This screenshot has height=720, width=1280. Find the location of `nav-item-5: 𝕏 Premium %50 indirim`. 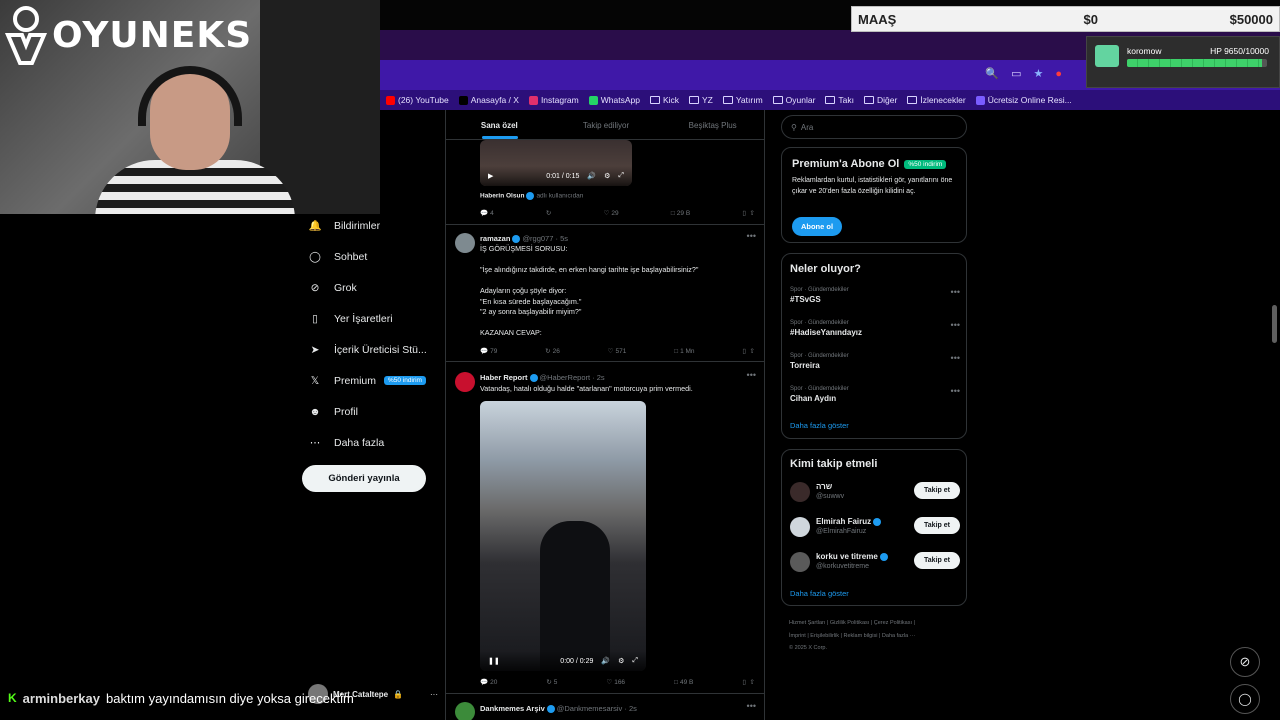

nav-item-5: 𝕏 Premium %50 indirim is located at coordinates (375, 380).